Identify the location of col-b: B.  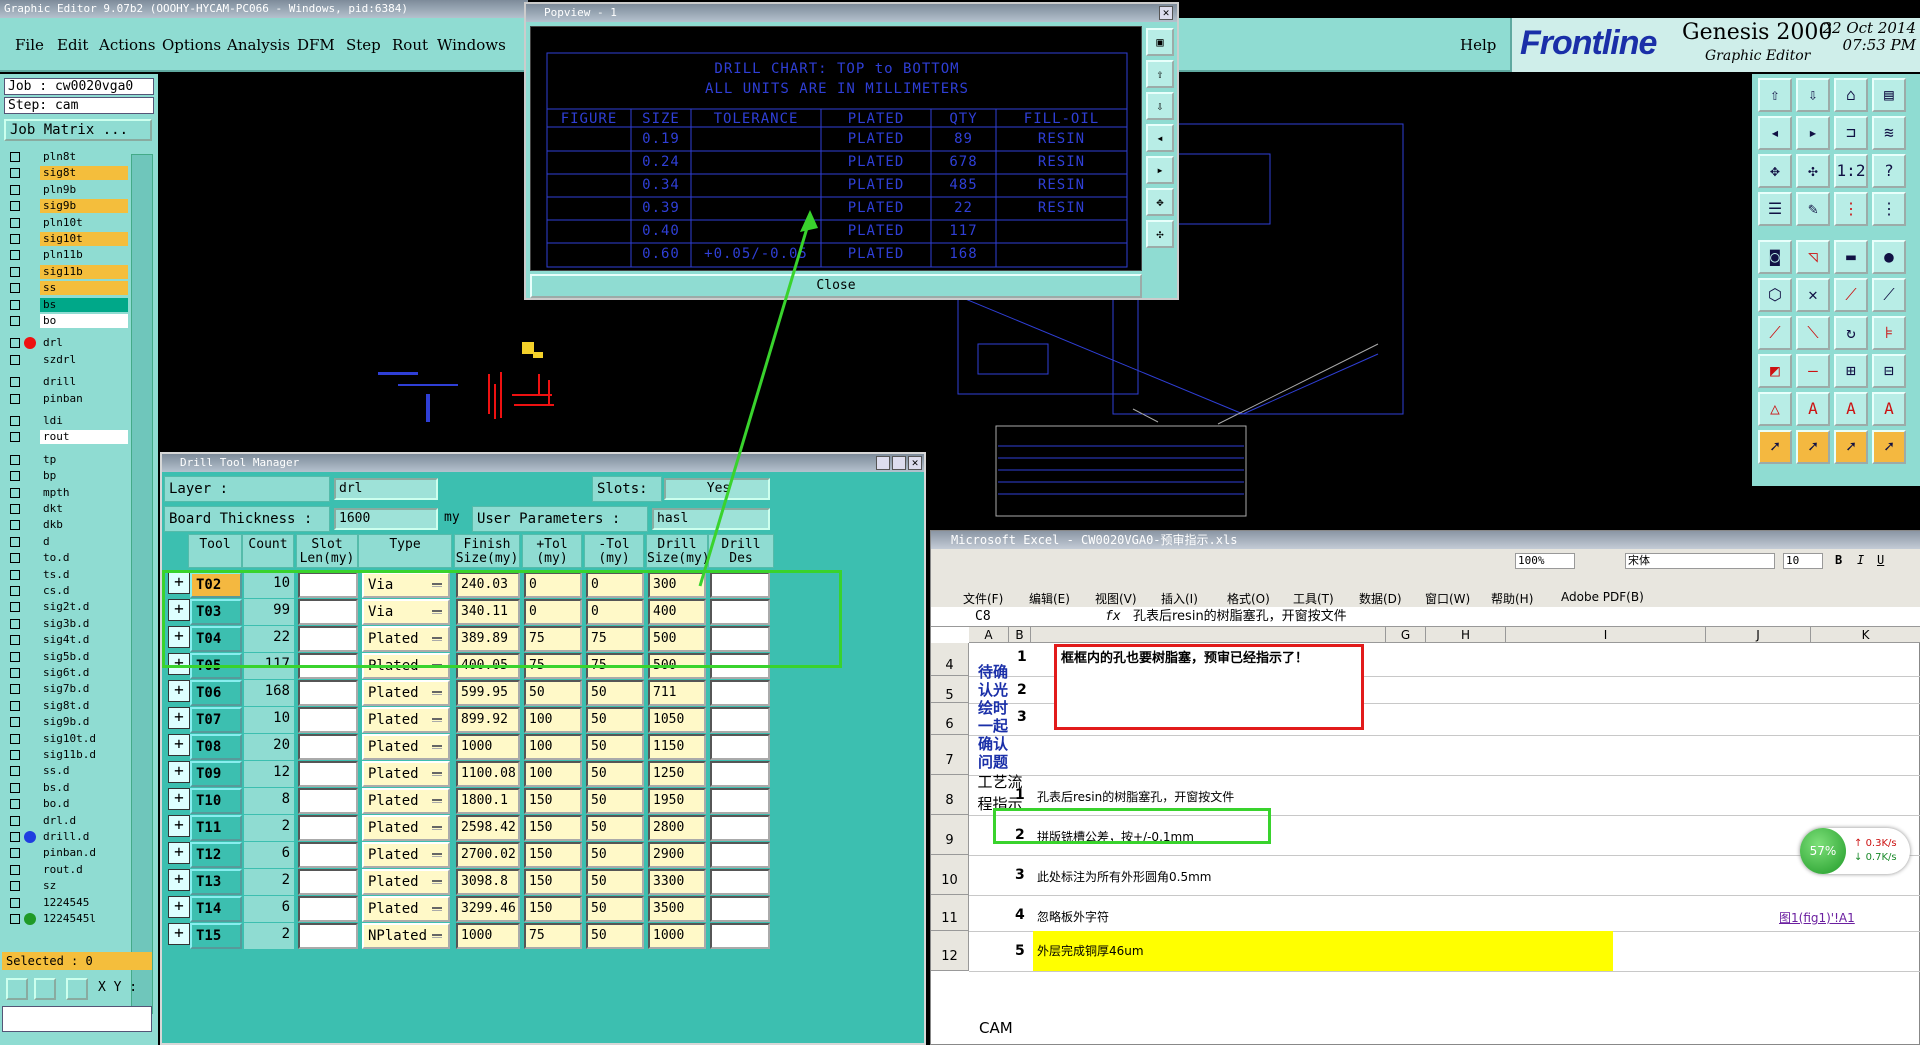
(1020, 635).